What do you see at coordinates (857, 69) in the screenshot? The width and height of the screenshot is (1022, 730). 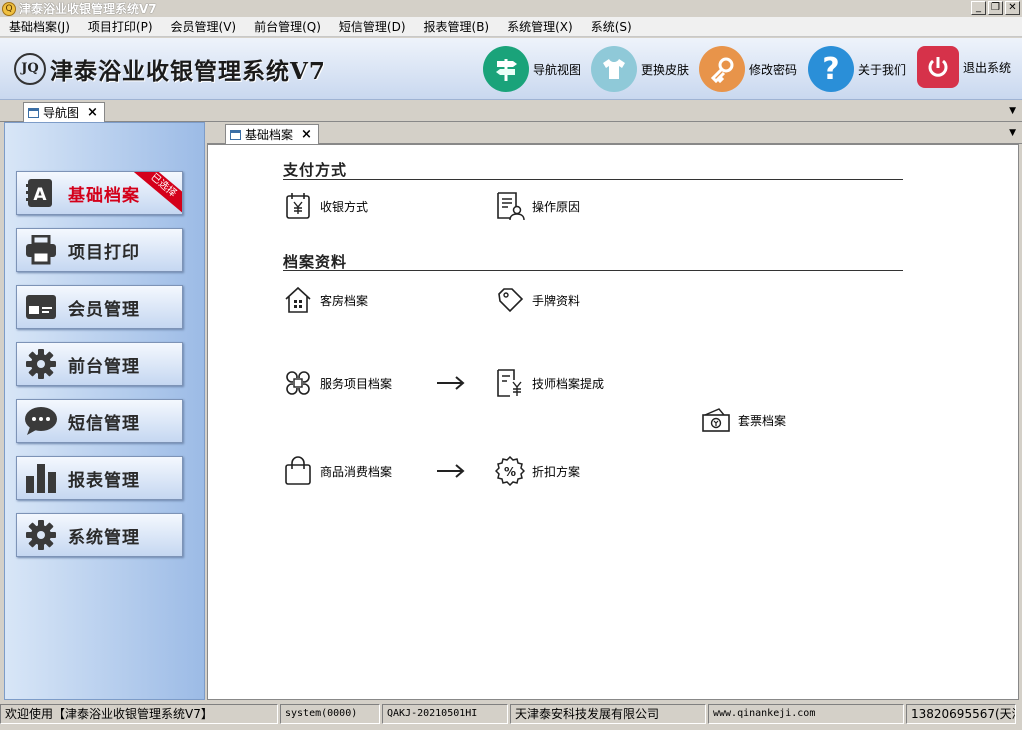 I see `about-us-button: ? 关于我们` at bounding box center [857, 69].